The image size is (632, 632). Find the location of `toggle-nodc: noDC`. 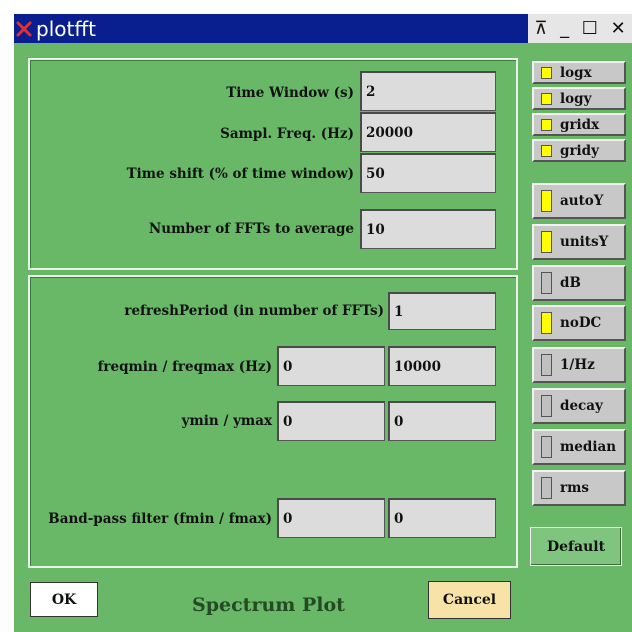

toggle-nodc: noDC is located at coordinates (579, 323).